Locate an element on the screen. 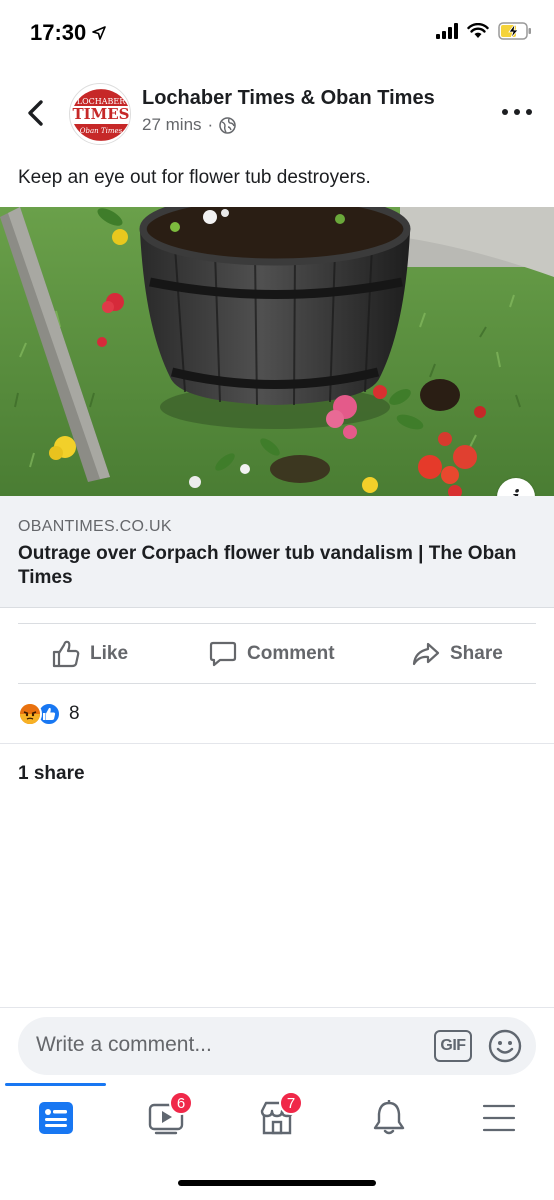  angry-reaction-icon is located at coordinates (30, 714).